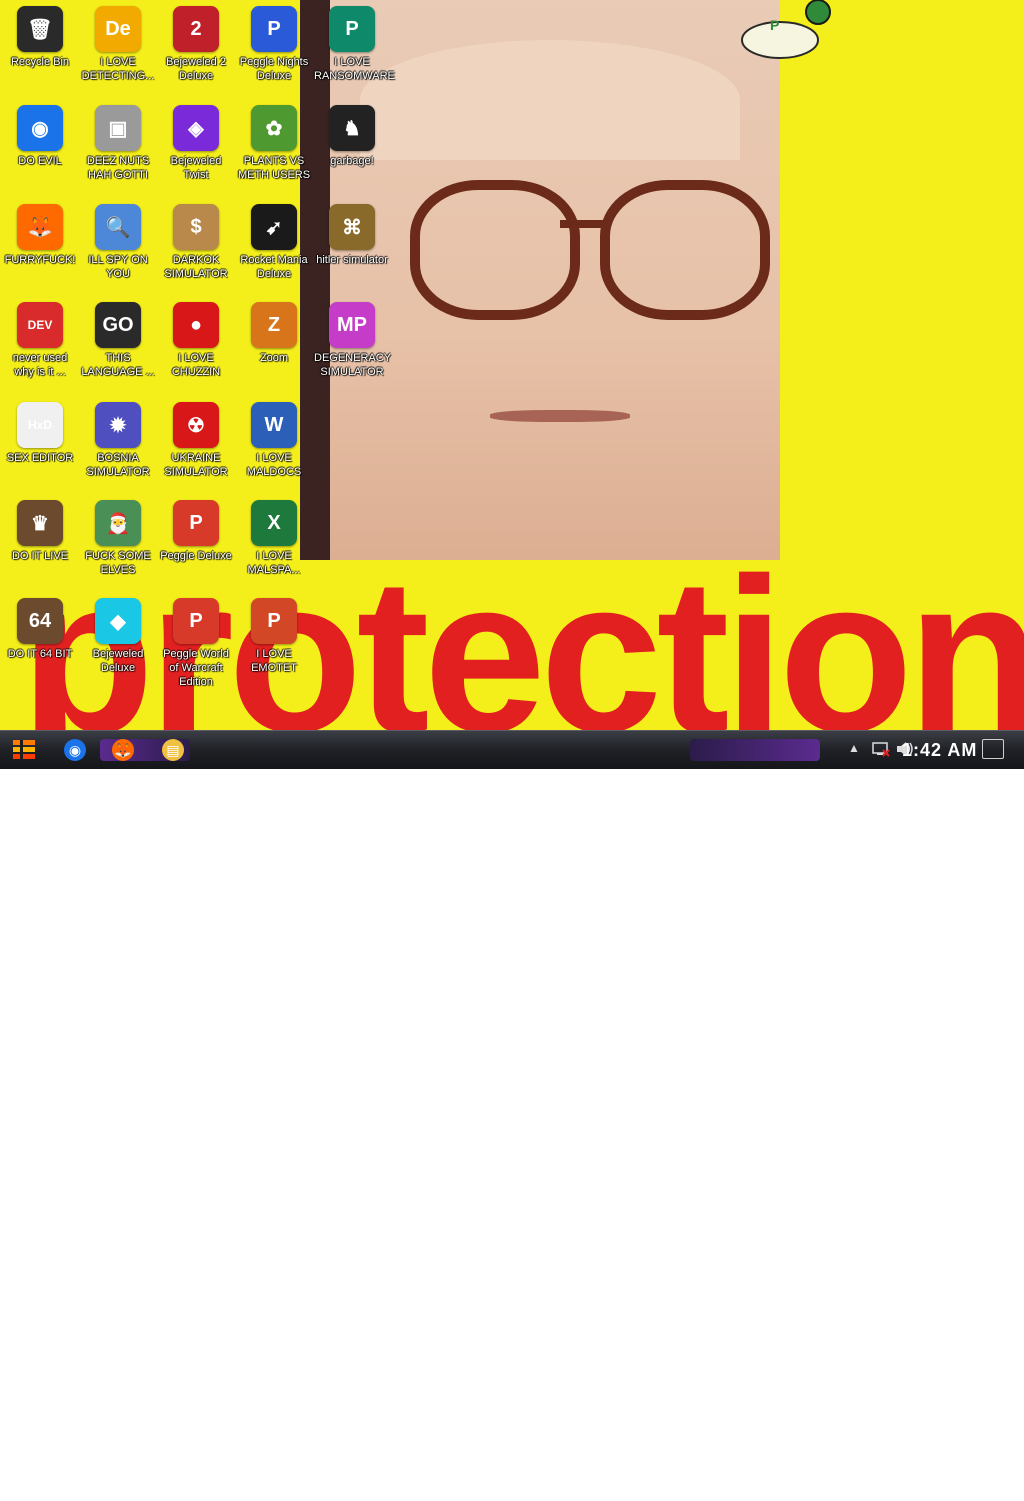  I want to click on desktop-icon-label: DEEZ NUTS HAH GOTTI, so click(118, 168).